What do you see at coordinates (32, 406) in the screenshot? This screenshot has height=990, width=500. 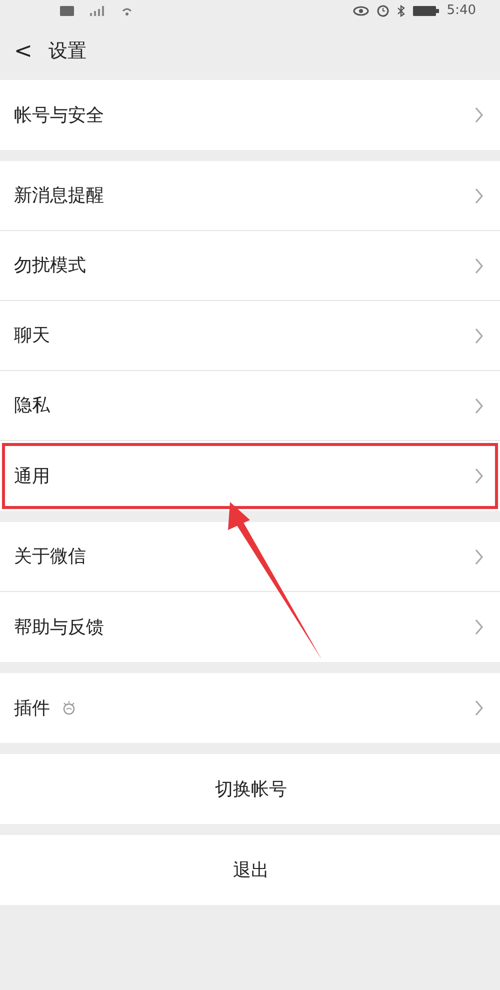 I see `row-label: 隐私` at bounding box center [32, 406].